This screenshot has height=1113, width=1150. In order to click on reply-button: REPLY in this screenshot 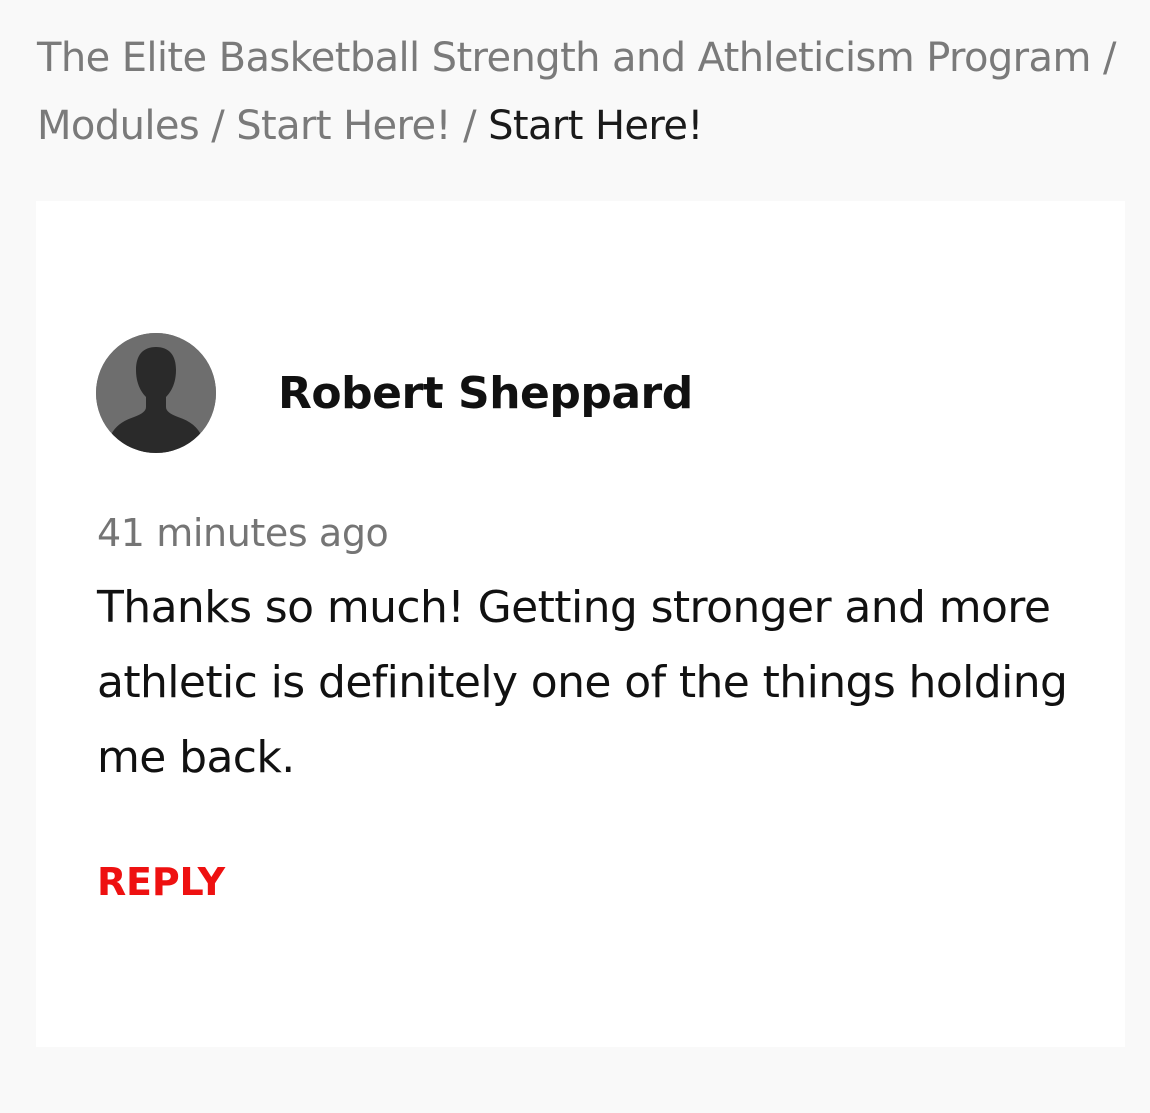, I will do `click(161, 882)`.